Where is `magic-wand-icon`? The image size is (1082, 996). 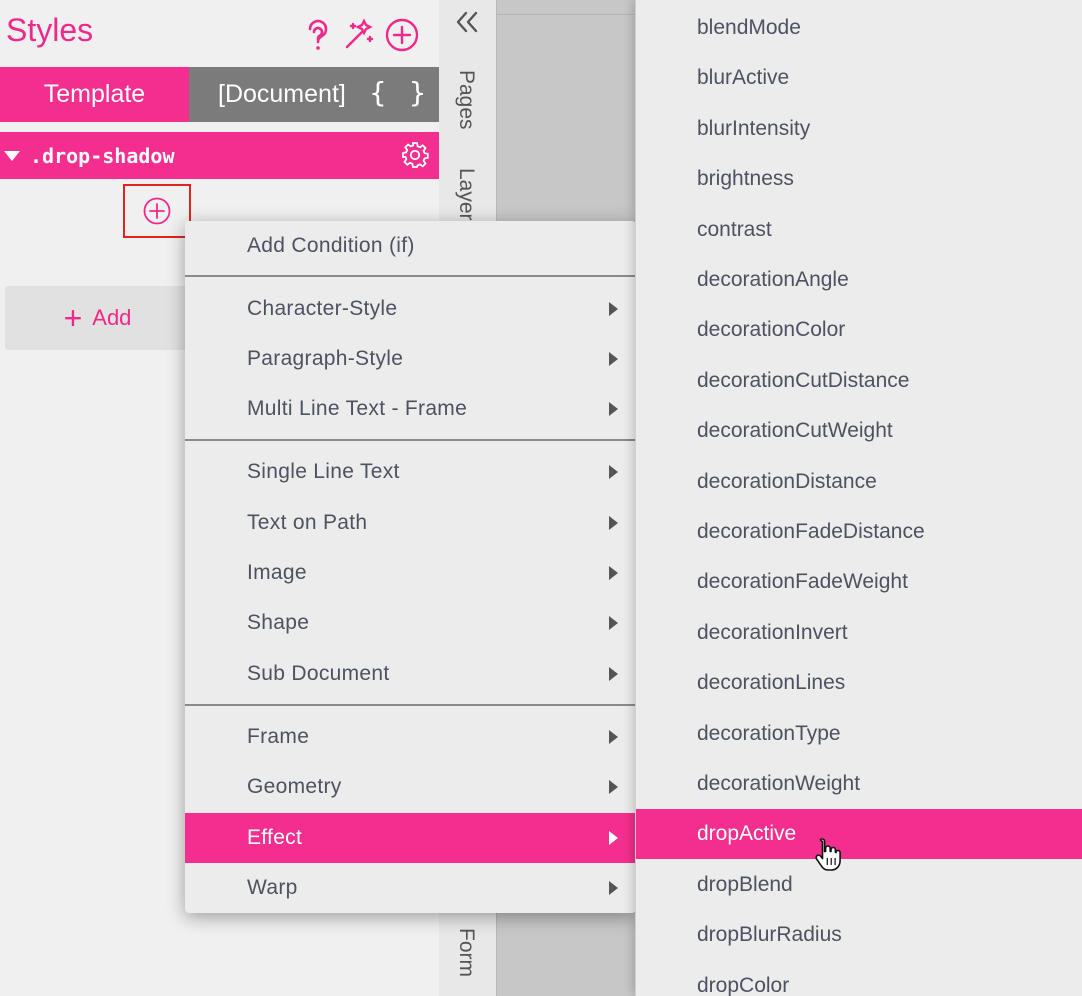 magic-wand-icon is located at coordinates (359, 35).